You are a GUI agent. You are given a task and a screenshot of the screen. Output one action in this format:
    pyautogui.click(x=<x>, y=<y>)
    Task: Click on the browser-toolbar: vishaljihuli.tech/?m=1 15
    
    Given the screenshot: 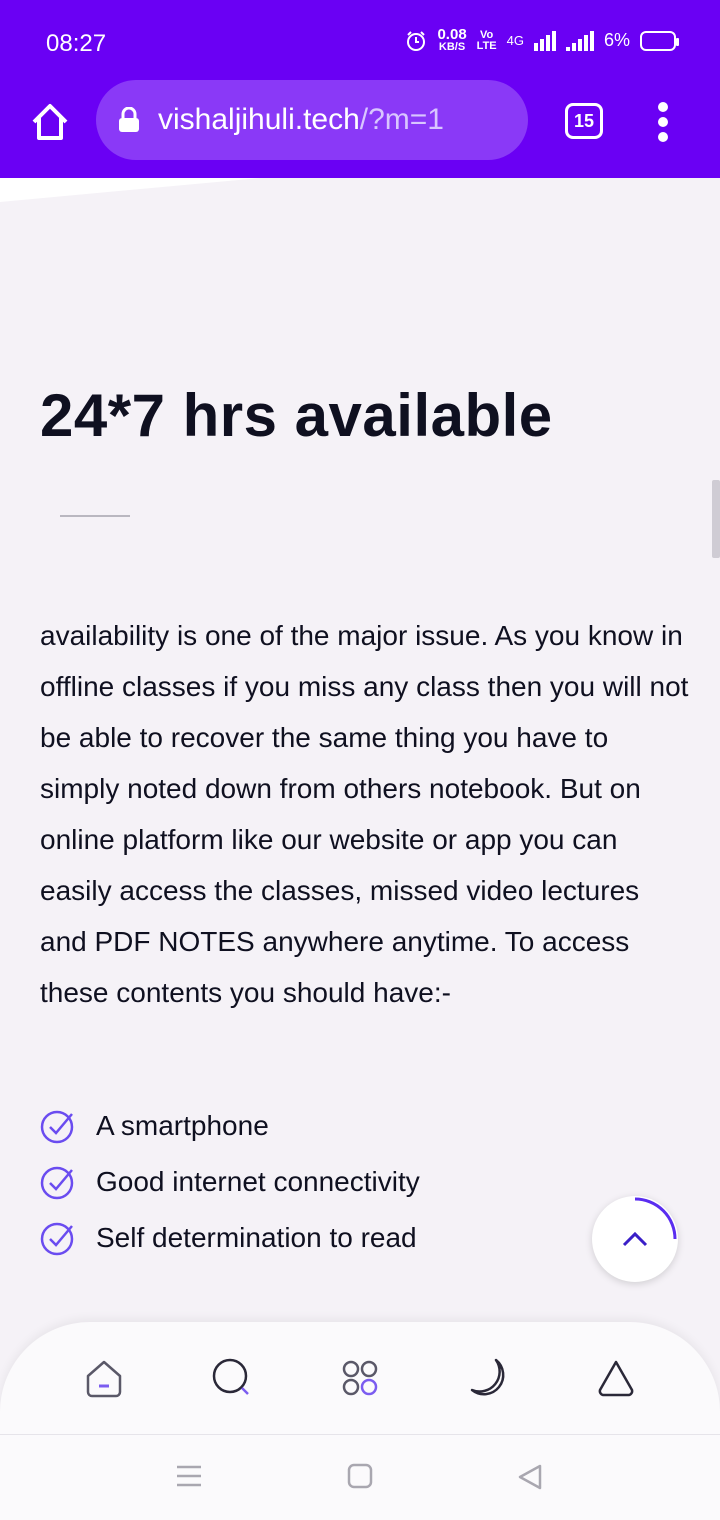 What is the action you would take?
    pyautogui.click(x=360, y=129)
    